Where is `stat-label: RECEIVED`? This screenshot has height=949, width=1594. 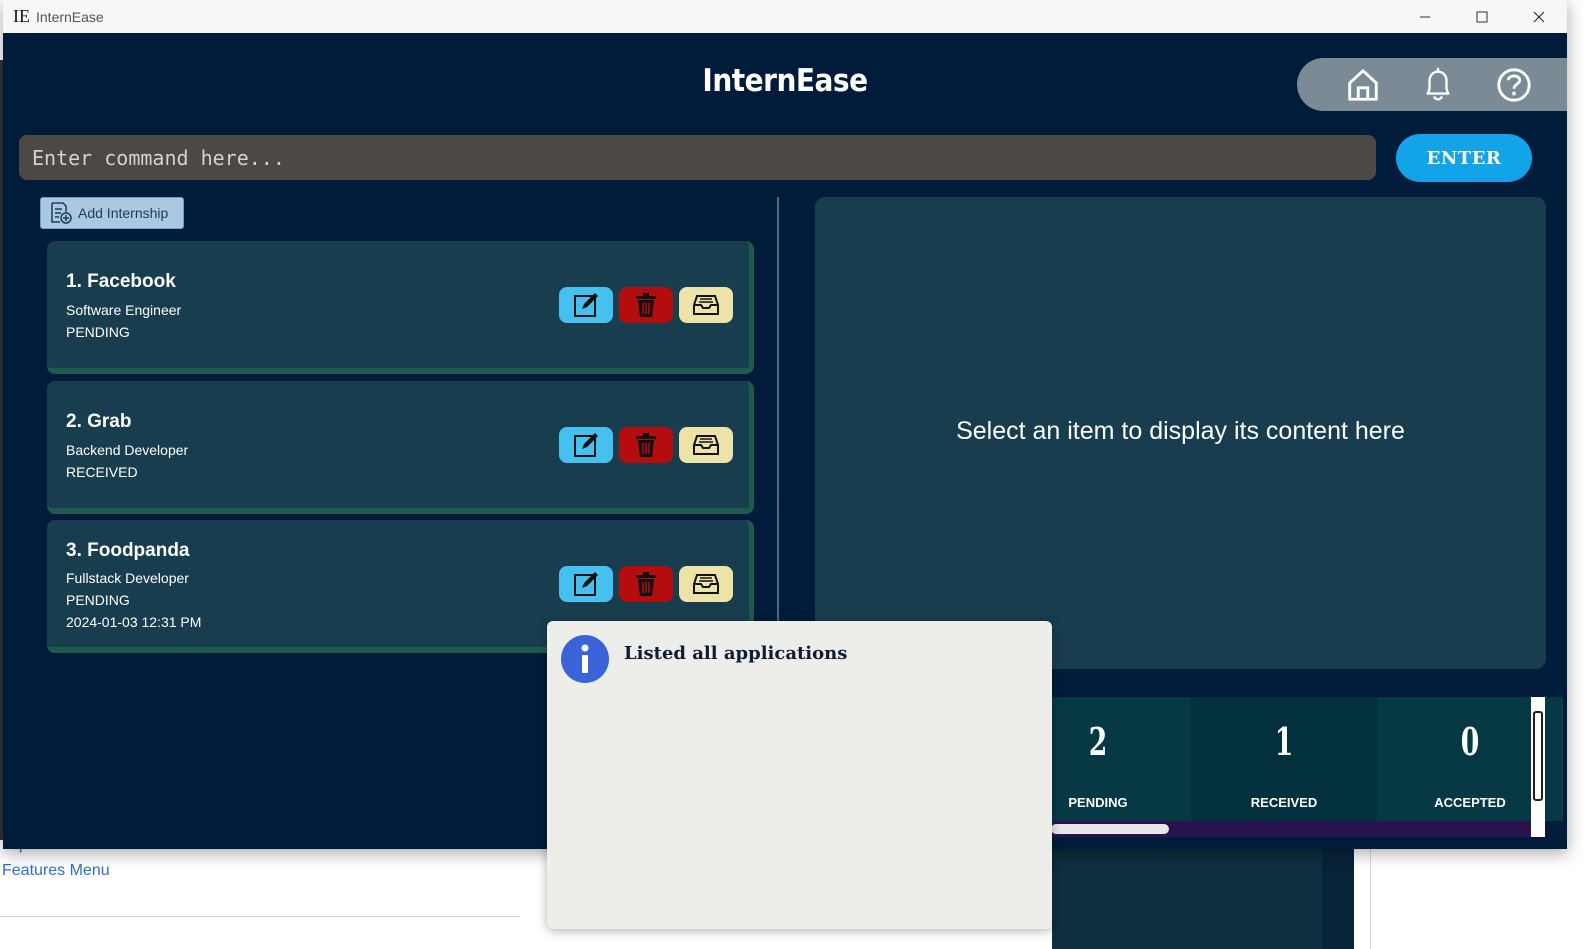 stat-label: RECEIVED is located at coordinates (1284, 802).